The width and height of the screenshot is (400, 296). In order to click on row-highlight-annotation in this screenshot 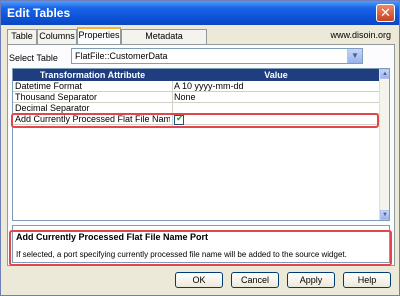, I will do `click(195, 120)`.